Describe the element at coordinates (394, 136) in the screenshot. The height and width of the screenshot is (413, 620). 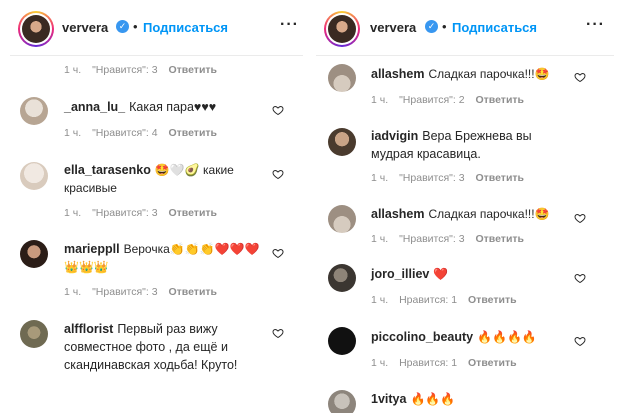
I see `comment-username: iadvigin` at that location.